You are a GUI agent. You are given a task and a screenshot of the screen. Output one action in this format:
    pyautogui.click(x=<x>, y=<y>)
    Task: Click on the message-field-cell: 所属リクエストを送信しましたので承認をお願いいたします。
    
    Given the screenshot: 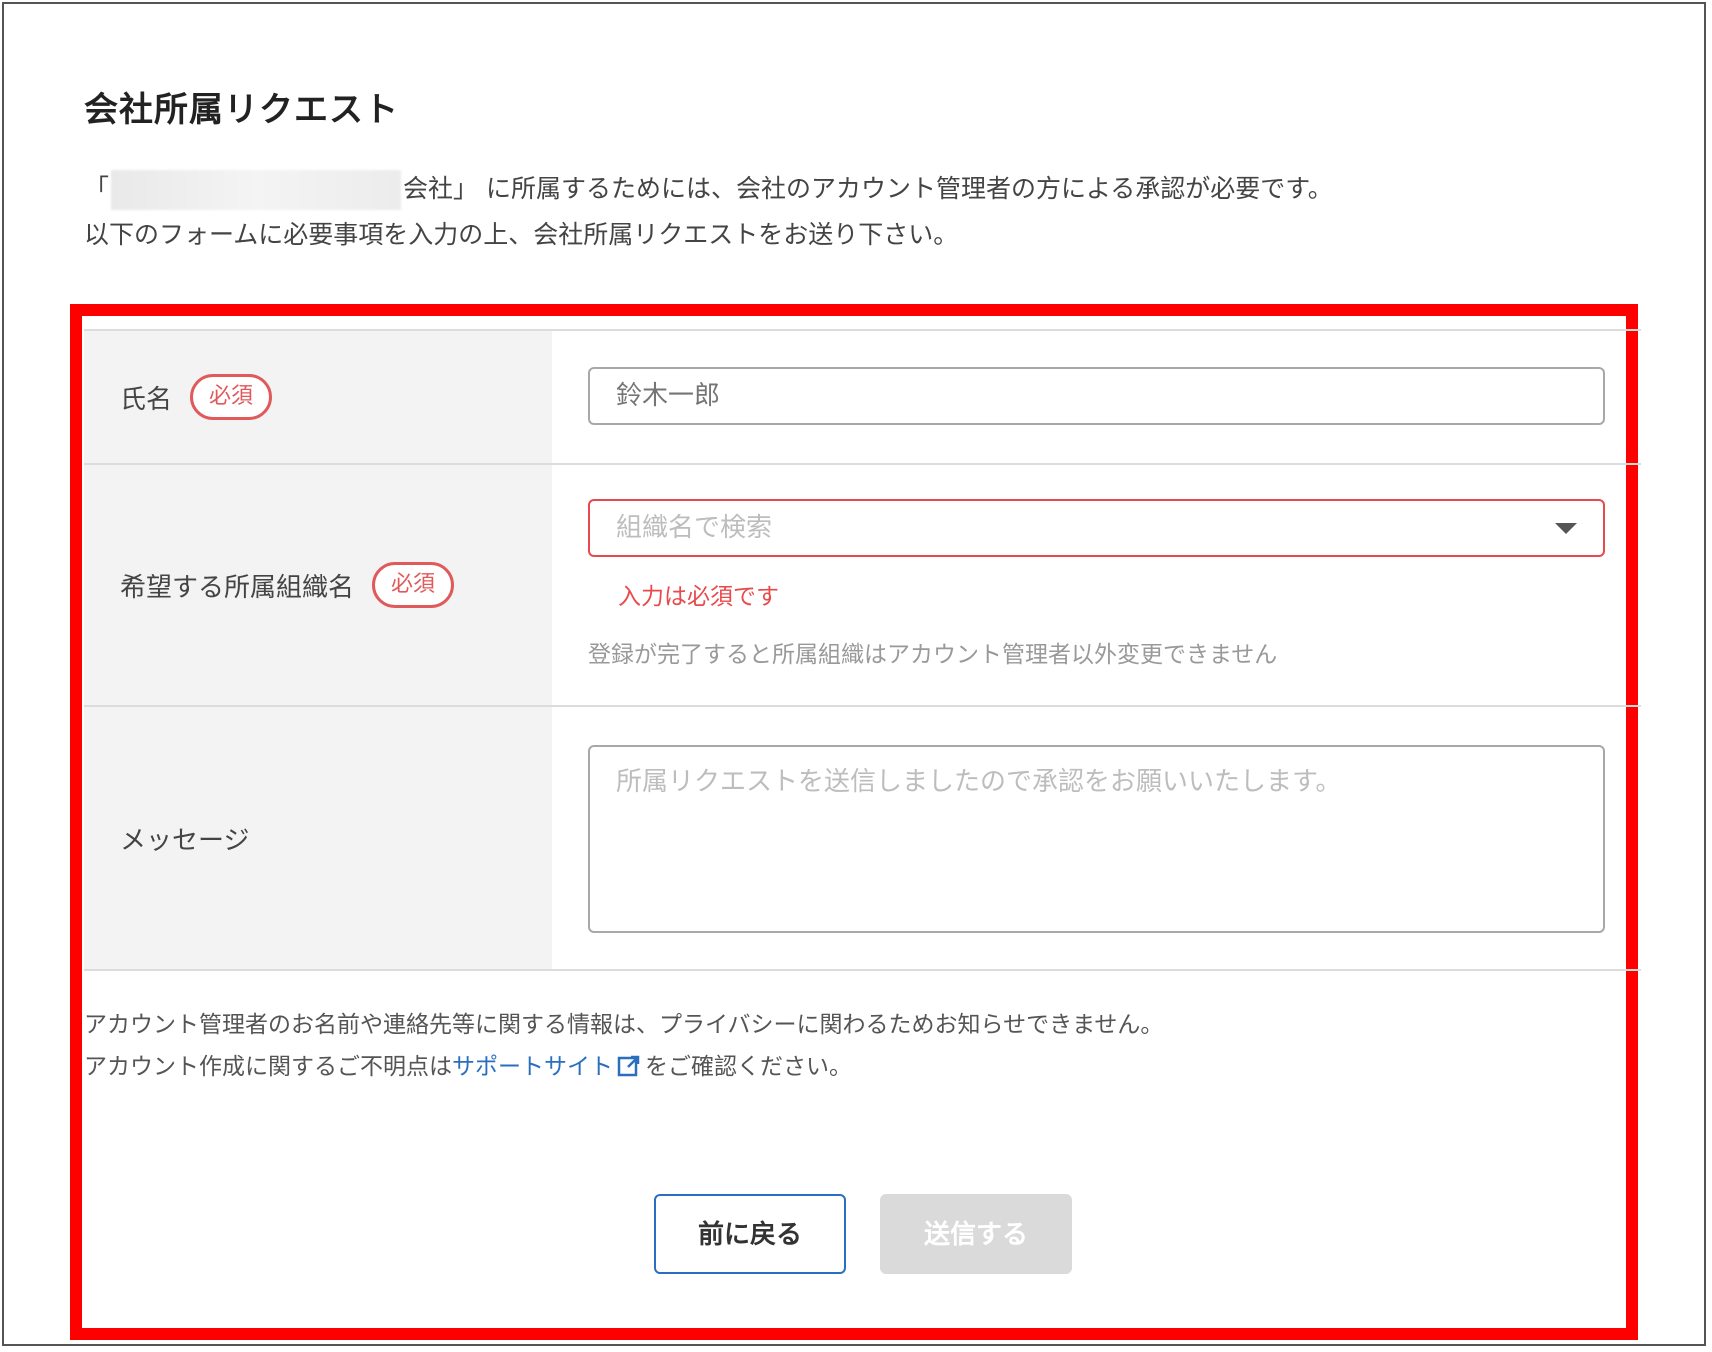 What is the action you would take?
    pyautogui.click(x=1096, y=838)
    